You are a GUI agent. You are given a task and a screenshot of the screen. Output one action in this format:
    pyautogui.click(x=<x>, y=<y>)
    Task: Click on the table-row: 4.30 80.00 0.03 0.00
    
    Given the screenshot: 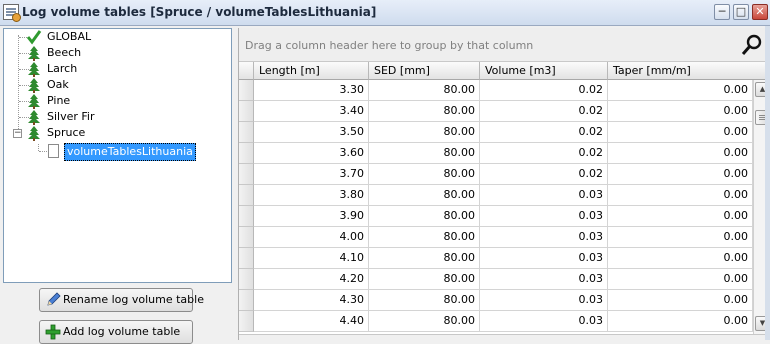 What is the action you would take?
    pyautogui.click(x=496, y=300)
    